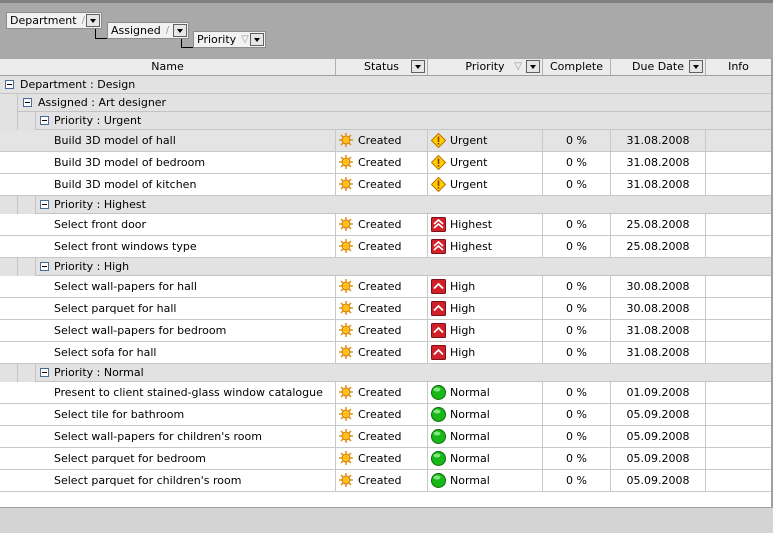 This screenshot has width=773, height=533. I want to click on footer-bar, so click(386, 520).